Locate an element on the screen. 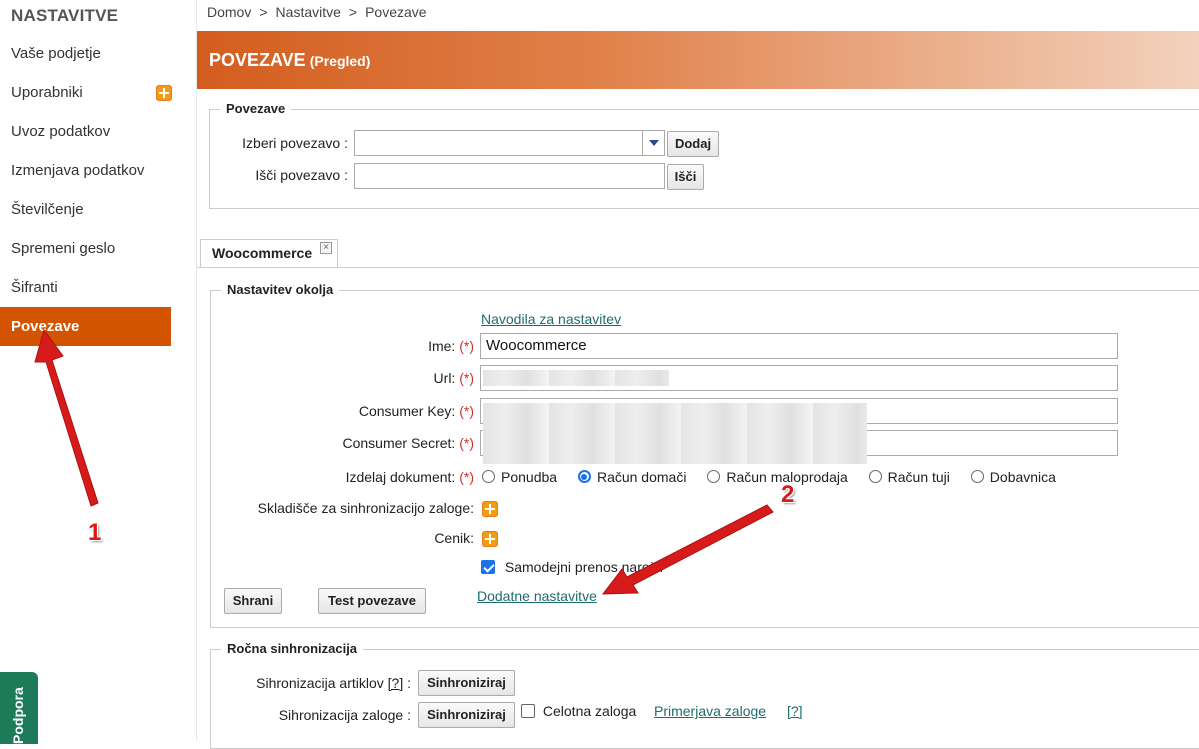 This screenshot has width=1199, height=749. annotation-label-2: 2 is located at coordinates (788, 494).